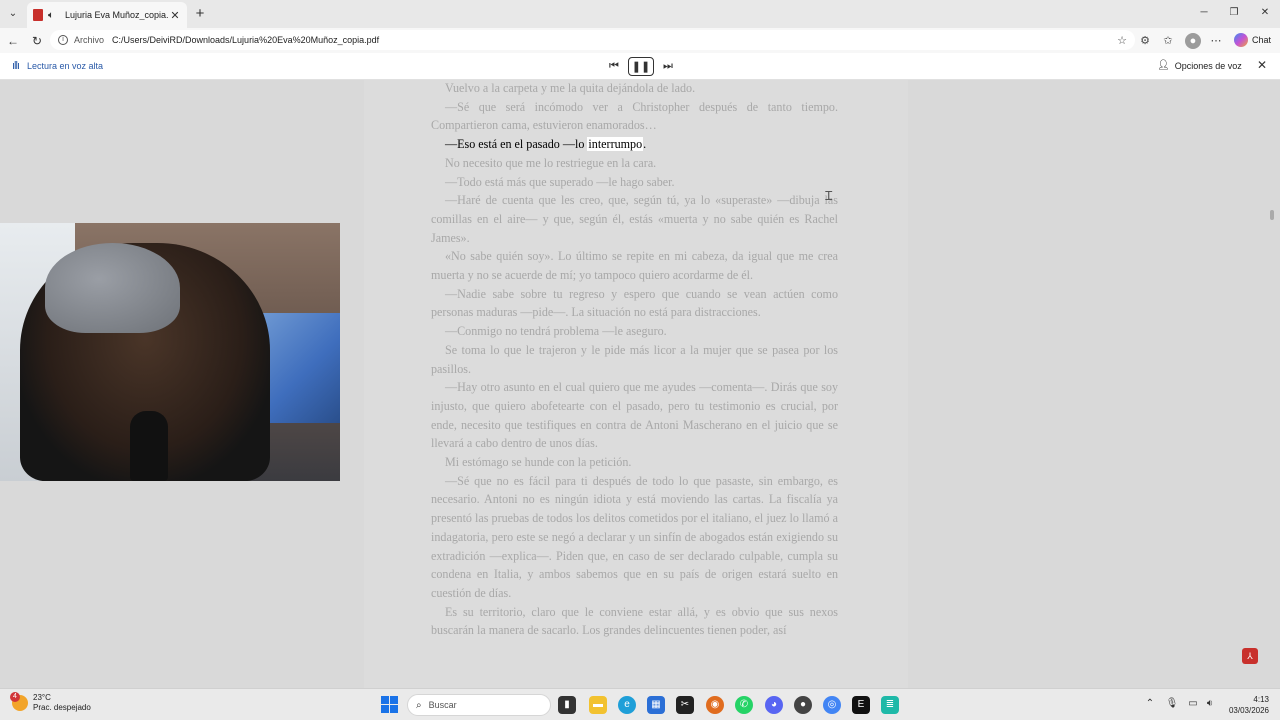 This screenshot has height=720, width=1280. Describe the element at coordinates (38, 15) in the screenshot. I see `pdf-file-icon` at that location.